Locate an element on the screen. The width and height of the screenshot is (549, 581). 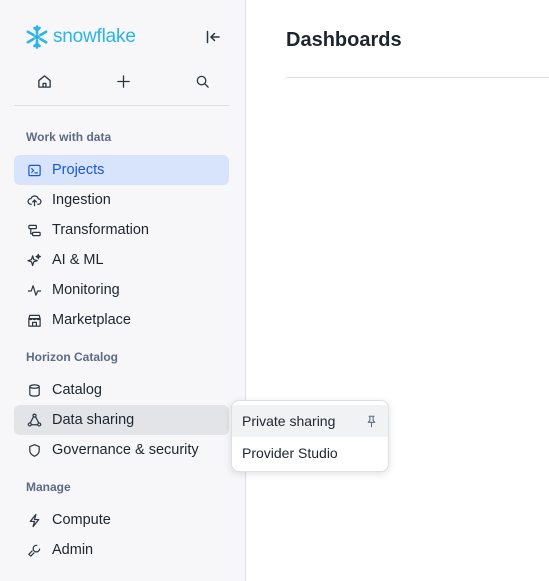
collapse-sidebar-button is located at coordinates (213, 37).